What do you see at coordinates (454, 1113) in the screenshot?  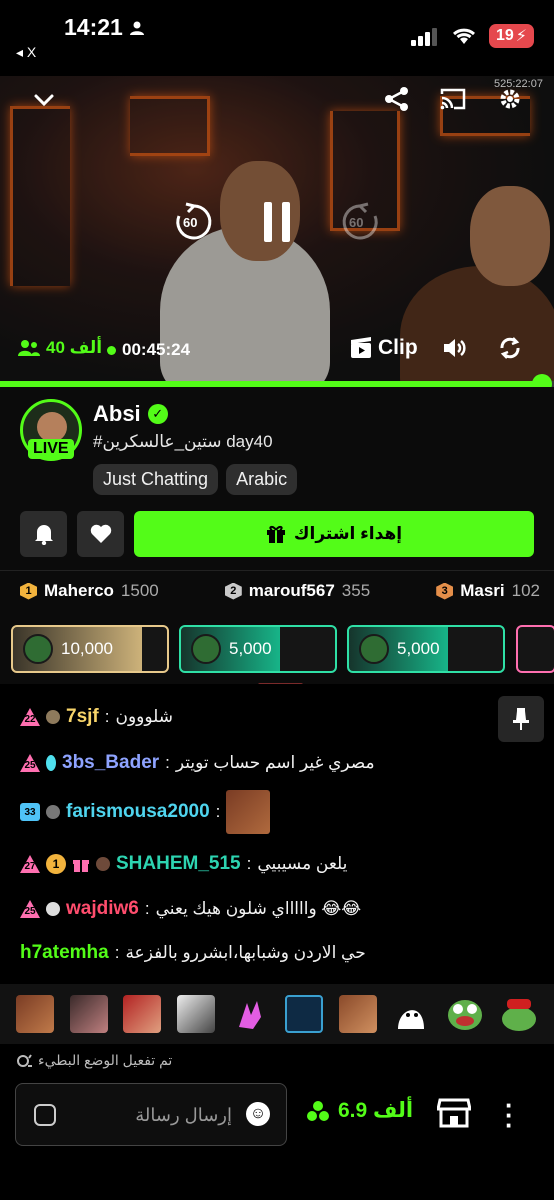 I see `store-icon` at bounding box center [454, 1113].